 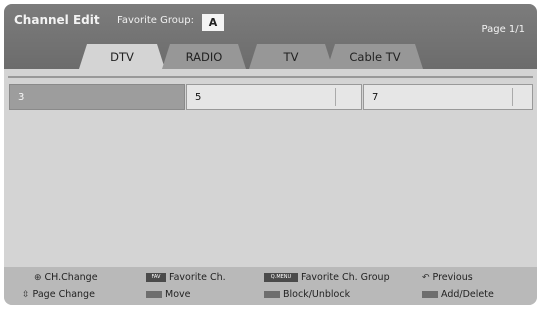 I want to click on channel-cell-3: 3, so click(x=97, y=97).